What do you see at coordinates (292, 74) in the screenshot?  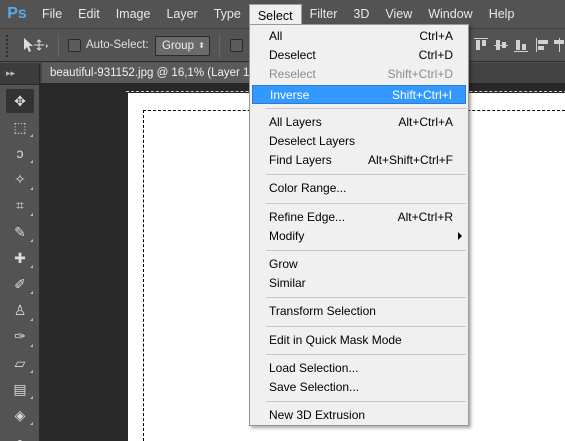 I see `menu-item-label: Reselect` at bounding box center [292, 74].